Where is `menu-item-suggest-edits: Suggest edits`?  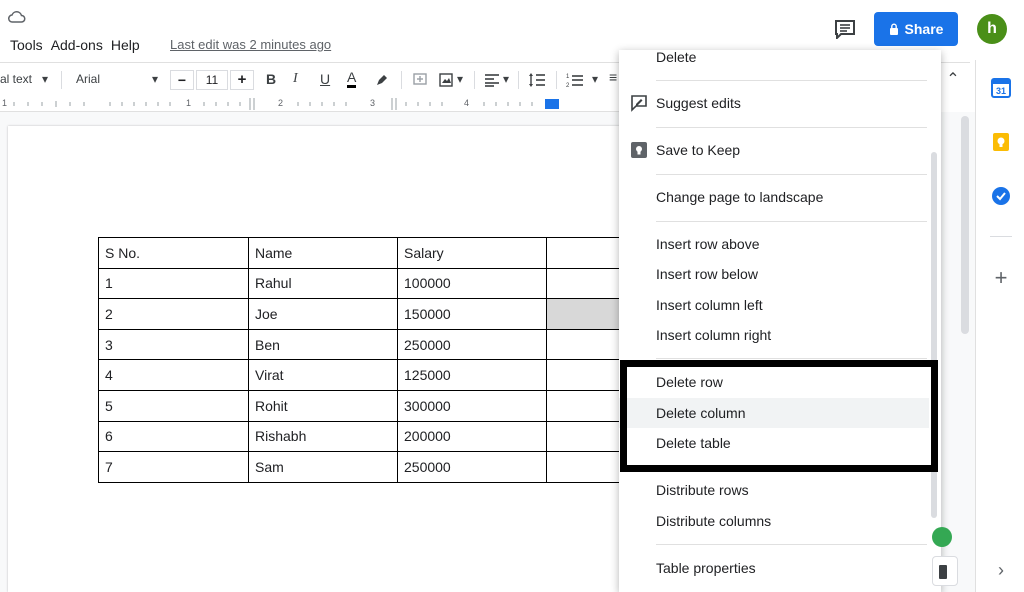
menu-item-suggest-edits: Suggest edits is located at coordinates (774, 103).